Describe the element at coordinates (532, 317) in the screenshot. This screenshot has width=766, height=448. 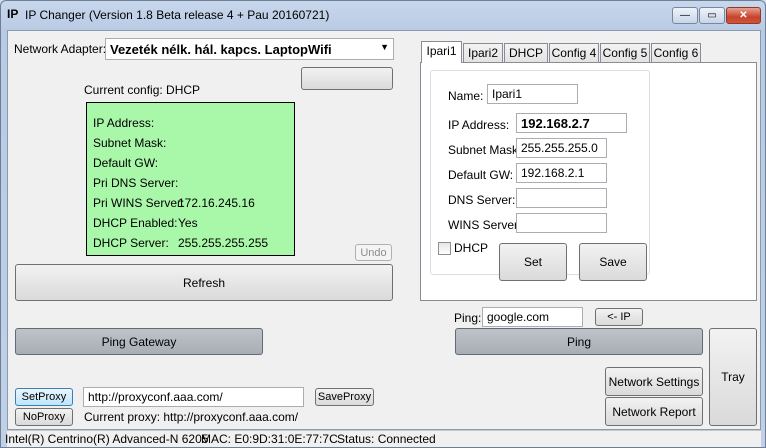
I see `ping-host-field: google.com` at that location.